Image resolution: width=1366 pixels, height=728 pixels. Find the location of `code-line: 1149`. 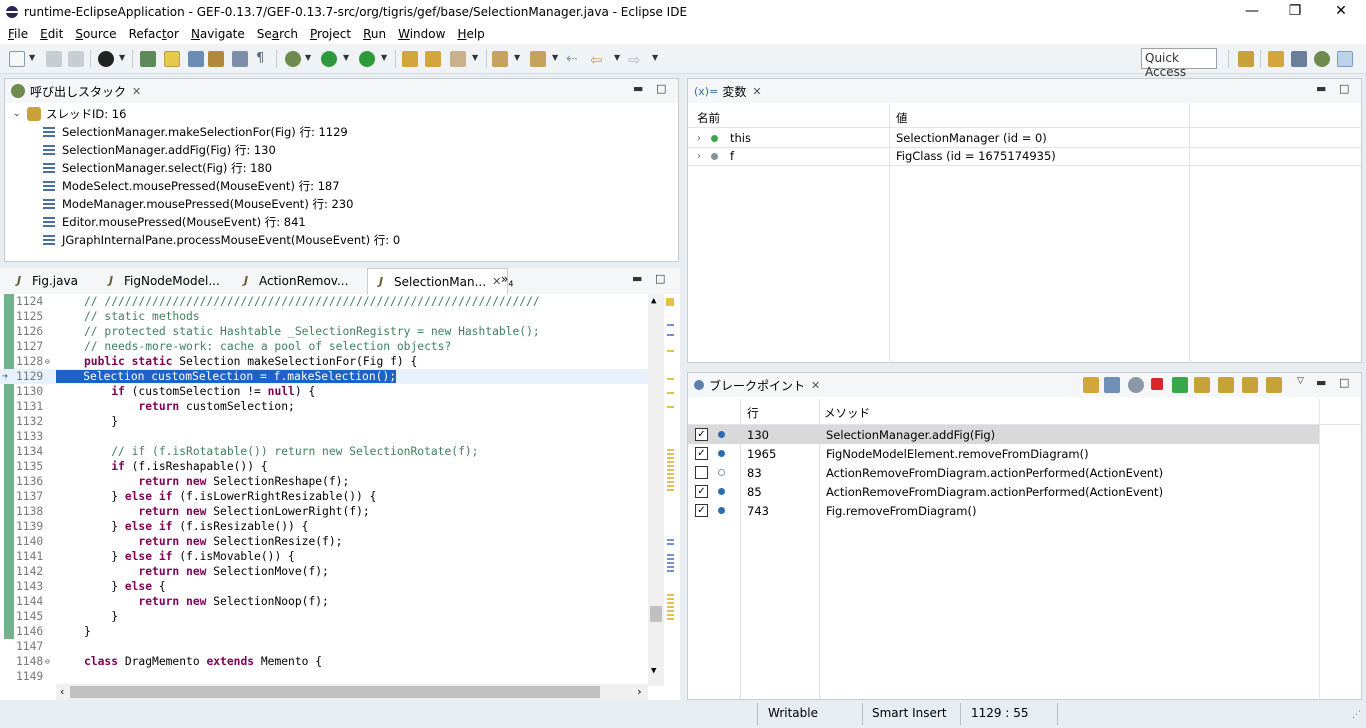

code-line: 1149 is located at coordinates (324, 676).